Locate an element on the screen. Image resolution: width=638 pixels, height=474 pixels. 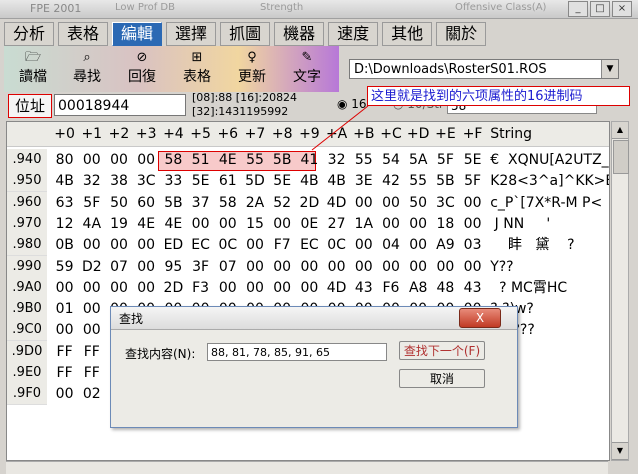
hex-byte: 0B is located at coordinates (64, 245).